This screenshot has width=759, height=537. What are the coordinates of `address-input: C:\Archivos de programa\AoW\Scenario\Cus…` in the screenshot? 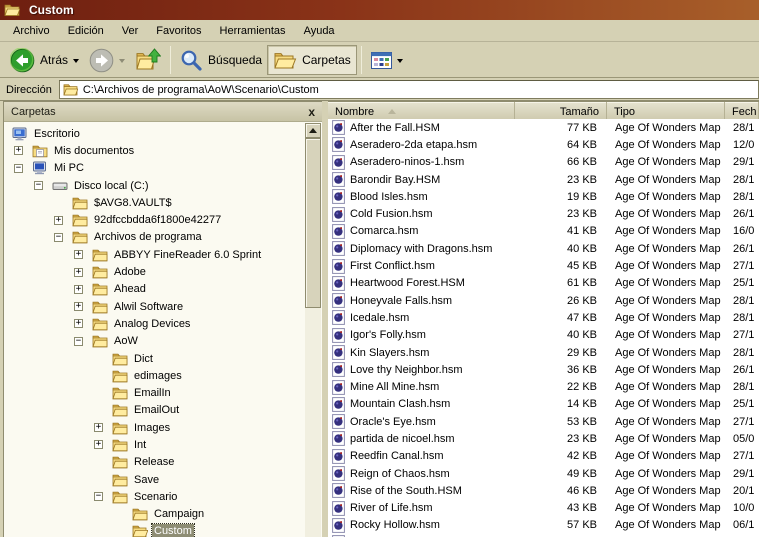 It's located at (408, 89).